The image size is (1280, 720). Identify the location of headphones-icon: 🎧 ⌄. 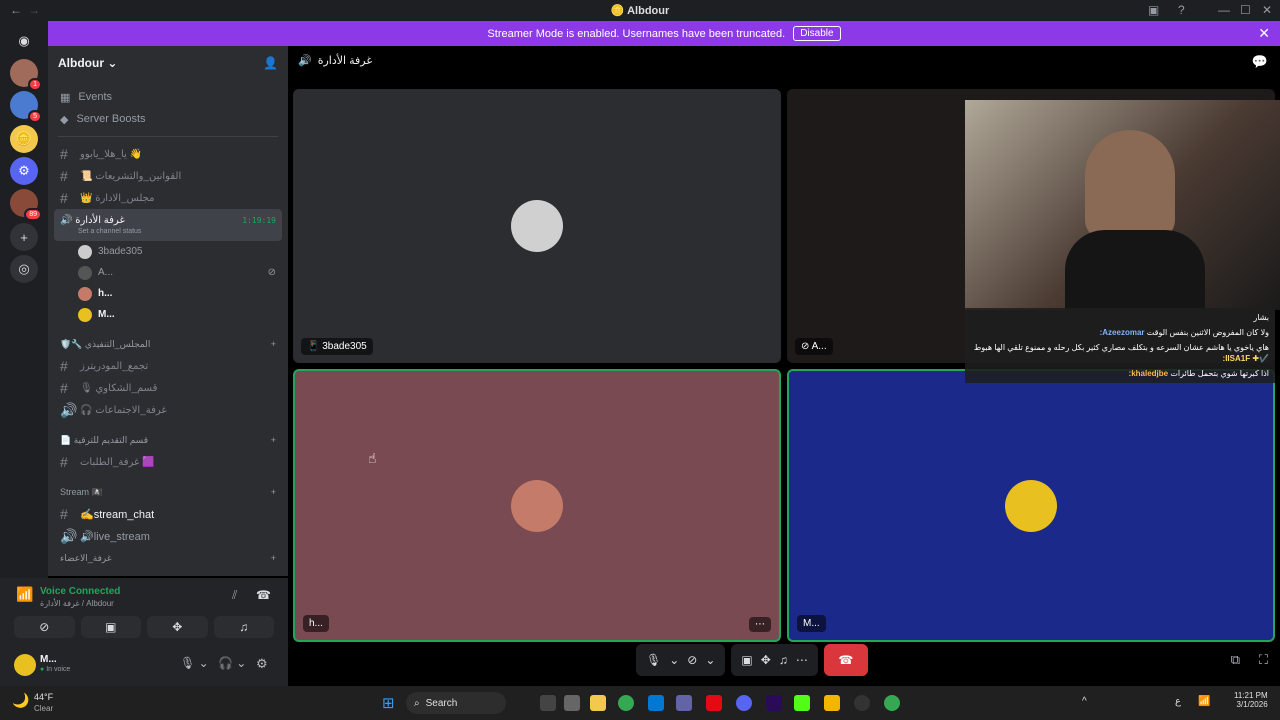
(232, 663).